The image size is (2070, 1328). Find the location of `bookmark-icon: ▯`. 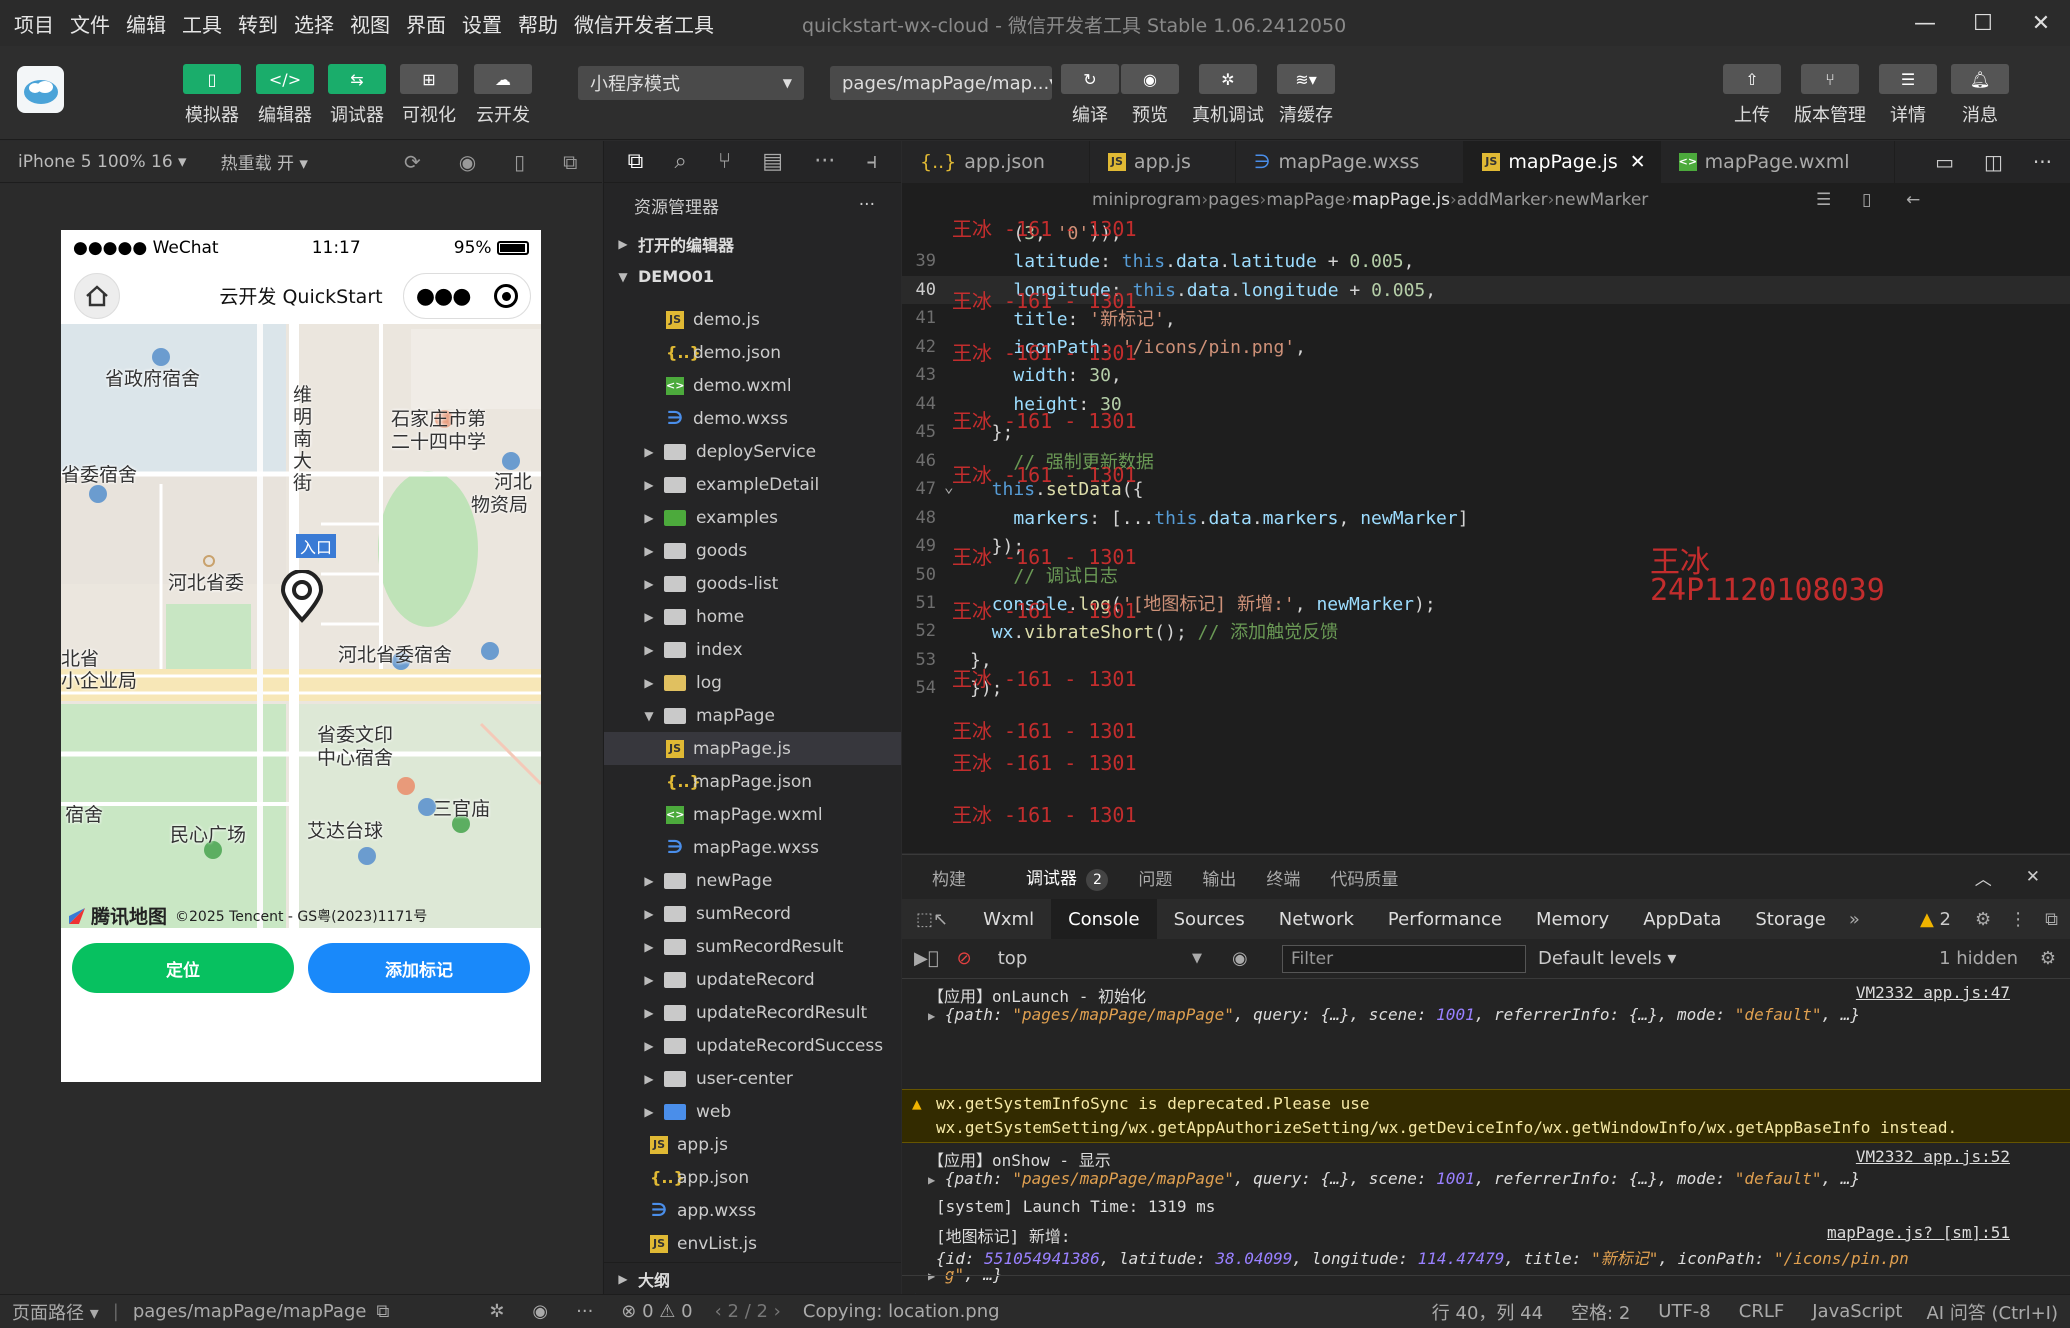

bookmark-icon: ▯ is located at coordinates (1866, 200).